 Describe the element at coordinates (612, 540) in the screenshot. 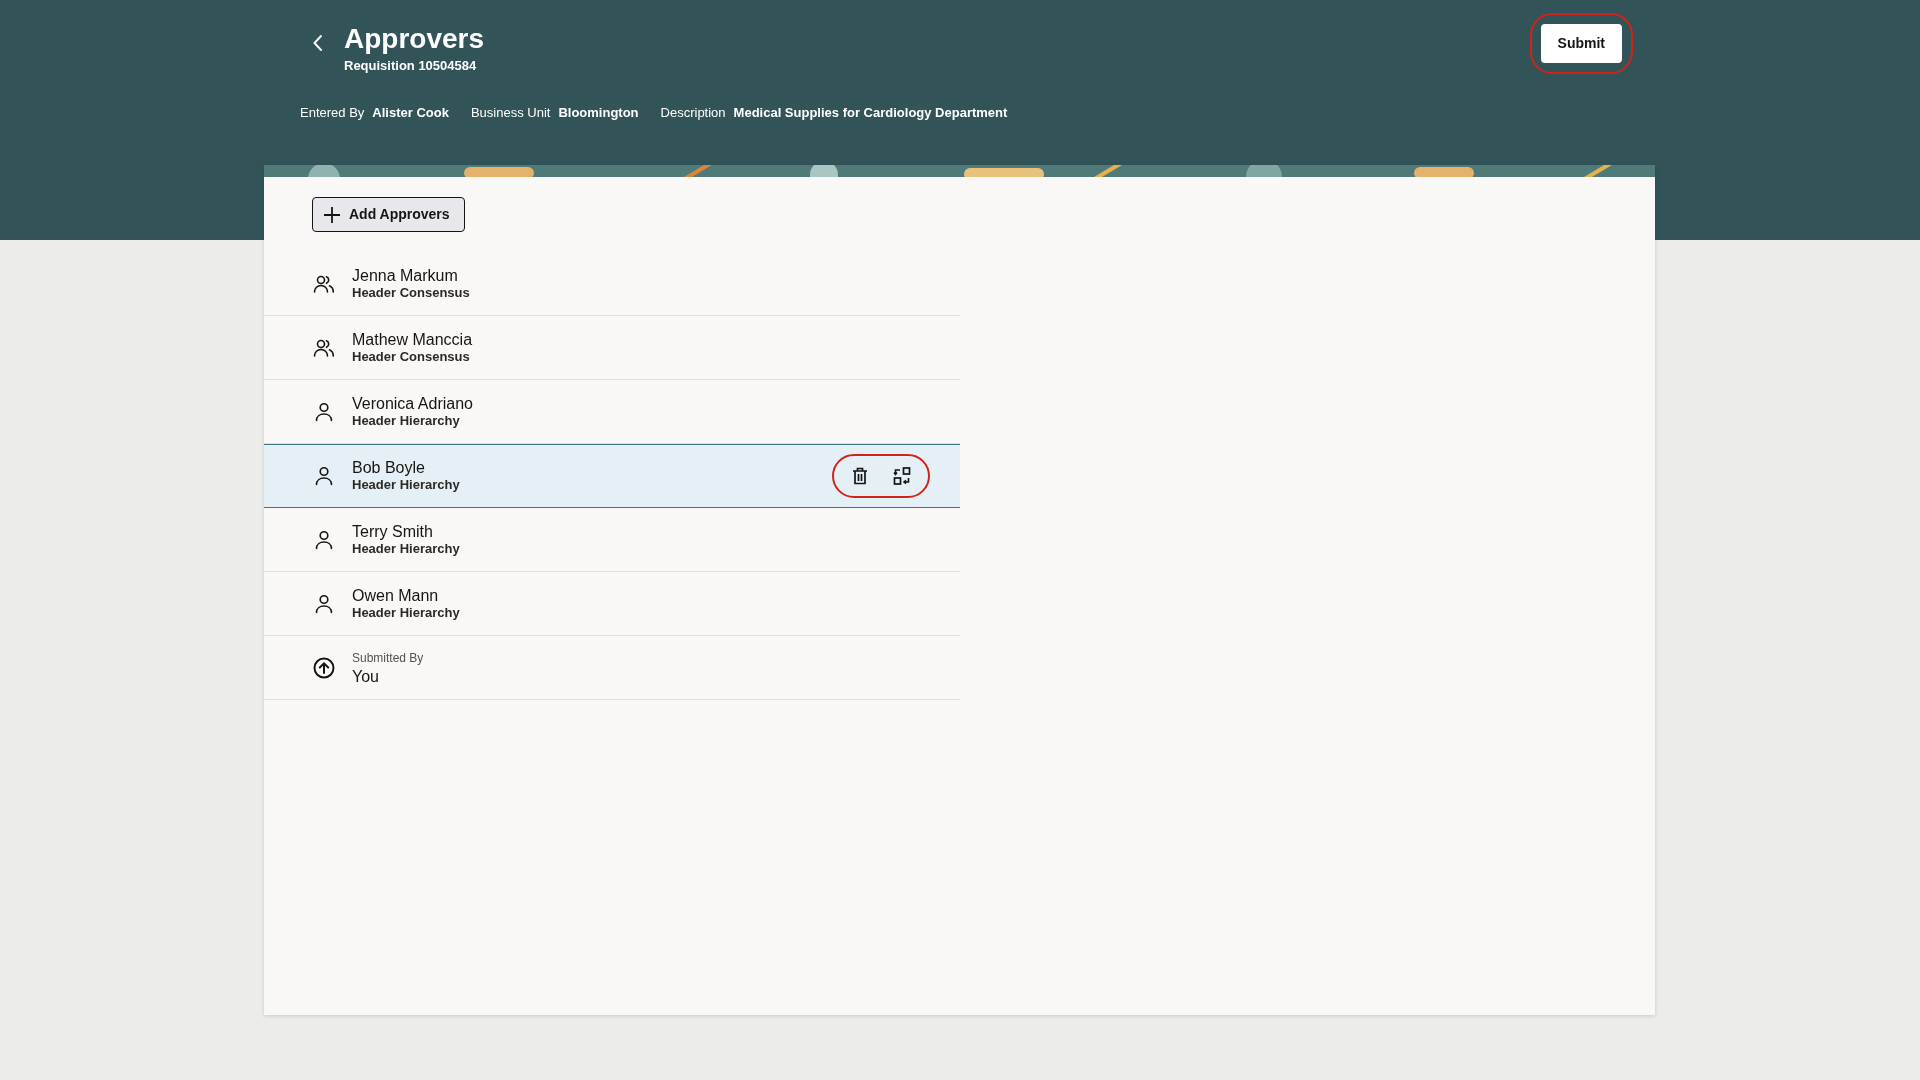

I see `approver-row: Terry Smith Header Hierarchy` at that location.